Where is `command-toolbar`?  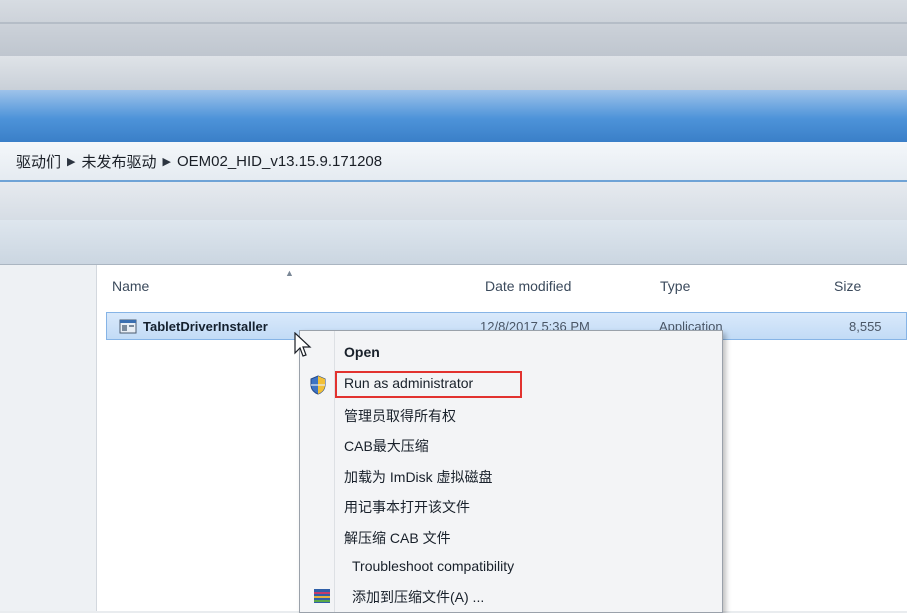 command-toolbar is located at coordinates (453, 201).